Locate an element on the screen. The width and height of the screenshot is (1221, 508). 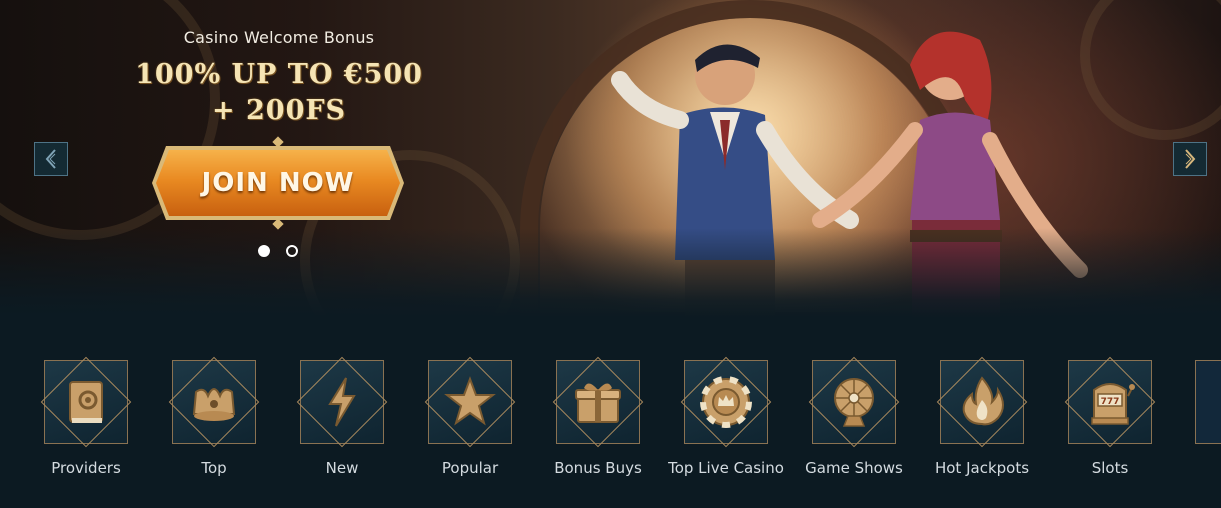
category-icon-frame: 777 is located at coordinates (1110, 402).